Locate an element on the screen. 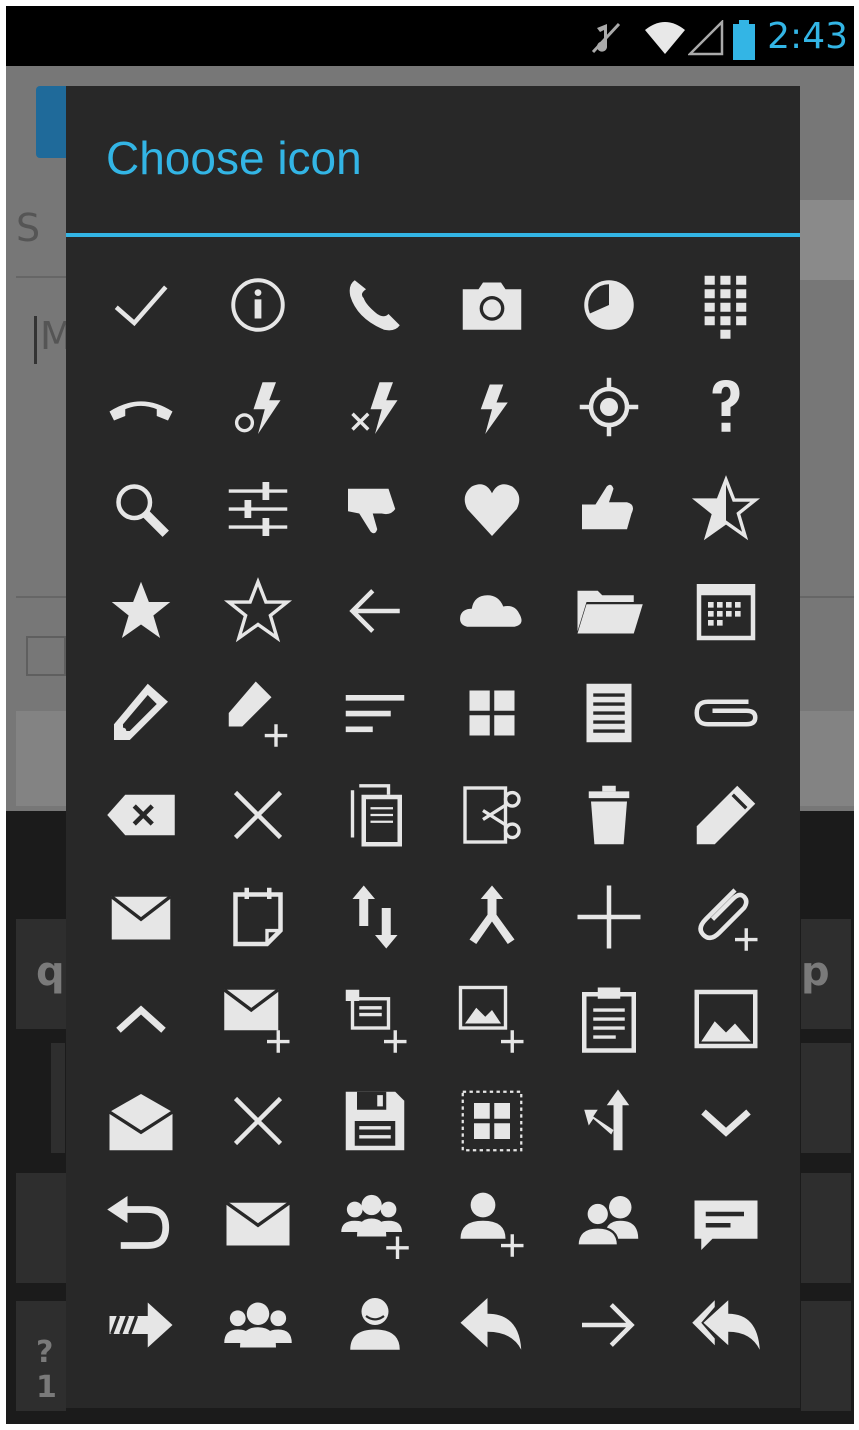 The width and height of the screenshot is (859, 1430). keyboard-key: q is located at coordinates (41, 974).